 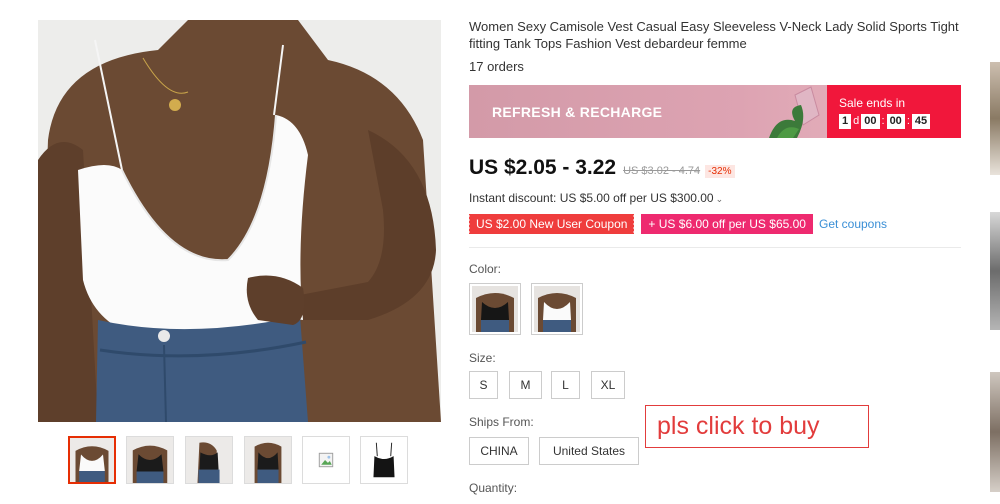 I want to click on palm-leaf-icon, so click(x=794, y=112).